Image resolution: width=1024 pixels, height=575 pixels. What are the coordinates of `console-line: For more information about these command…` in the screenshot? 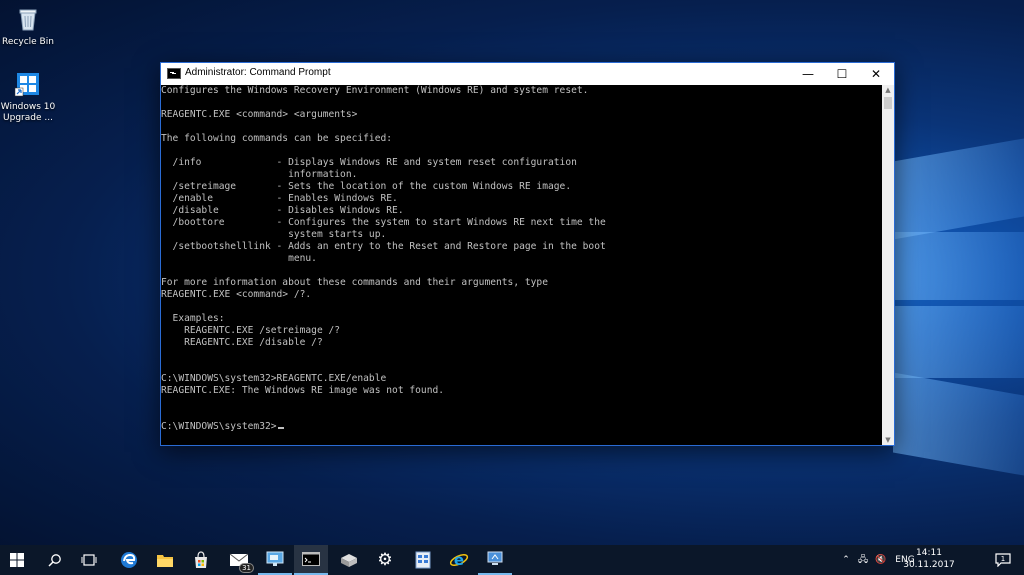 It's located at (354, 282).